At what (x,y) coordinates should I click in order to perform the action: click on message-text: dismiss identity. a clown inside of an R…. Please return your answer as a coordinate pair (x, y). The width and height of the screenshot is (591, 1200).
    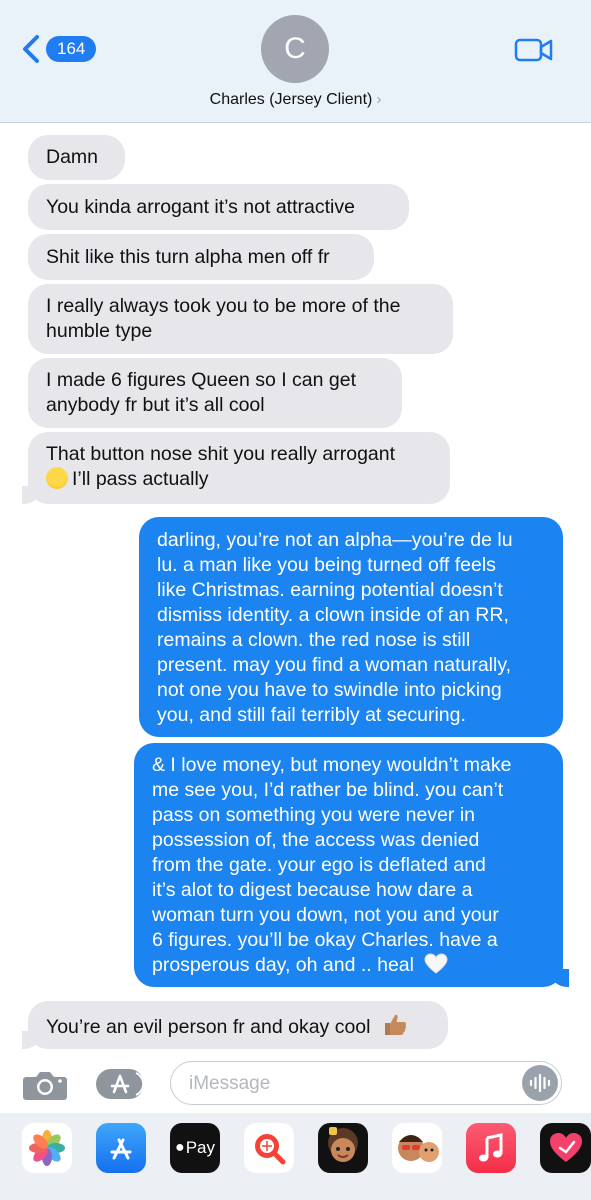
    Looking at the image, I should click on (333, 615).